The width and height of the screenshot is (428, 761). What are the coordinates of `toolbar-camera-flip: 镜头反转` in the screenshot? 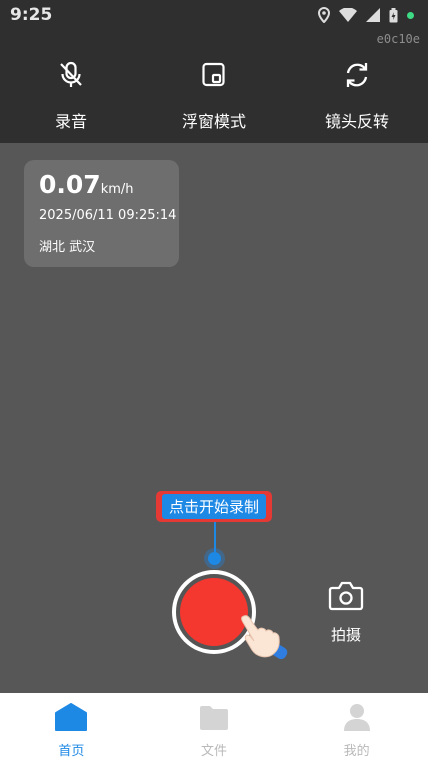 It's located at (357, 96).